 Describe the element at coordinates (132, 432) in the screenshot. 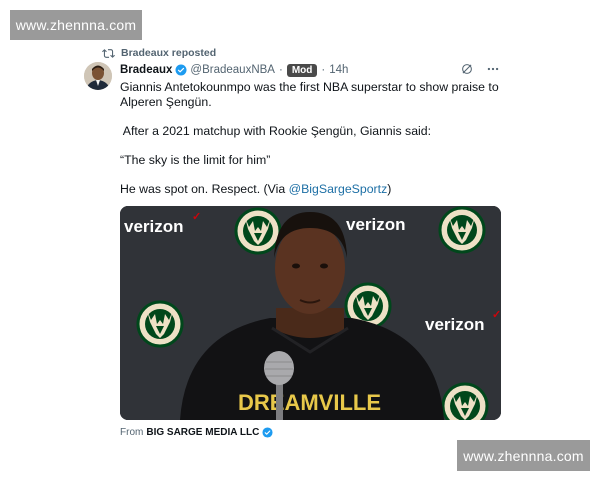

I see `source-prefix: From` at that location.